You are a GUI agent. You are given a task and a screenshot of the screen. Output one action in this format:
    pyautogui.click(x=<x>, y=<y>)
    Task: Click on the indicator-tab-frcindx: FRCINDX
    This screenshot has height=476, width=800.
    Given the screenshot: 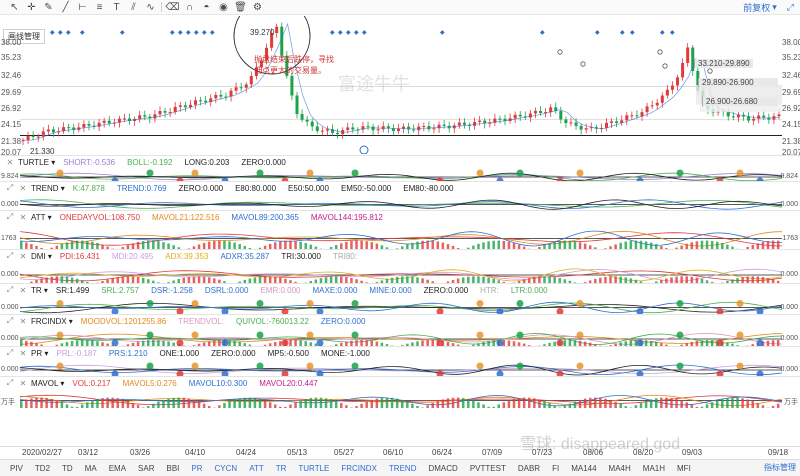 What is the action you would take?
    pyautogui.click(x=359, y=468)
    